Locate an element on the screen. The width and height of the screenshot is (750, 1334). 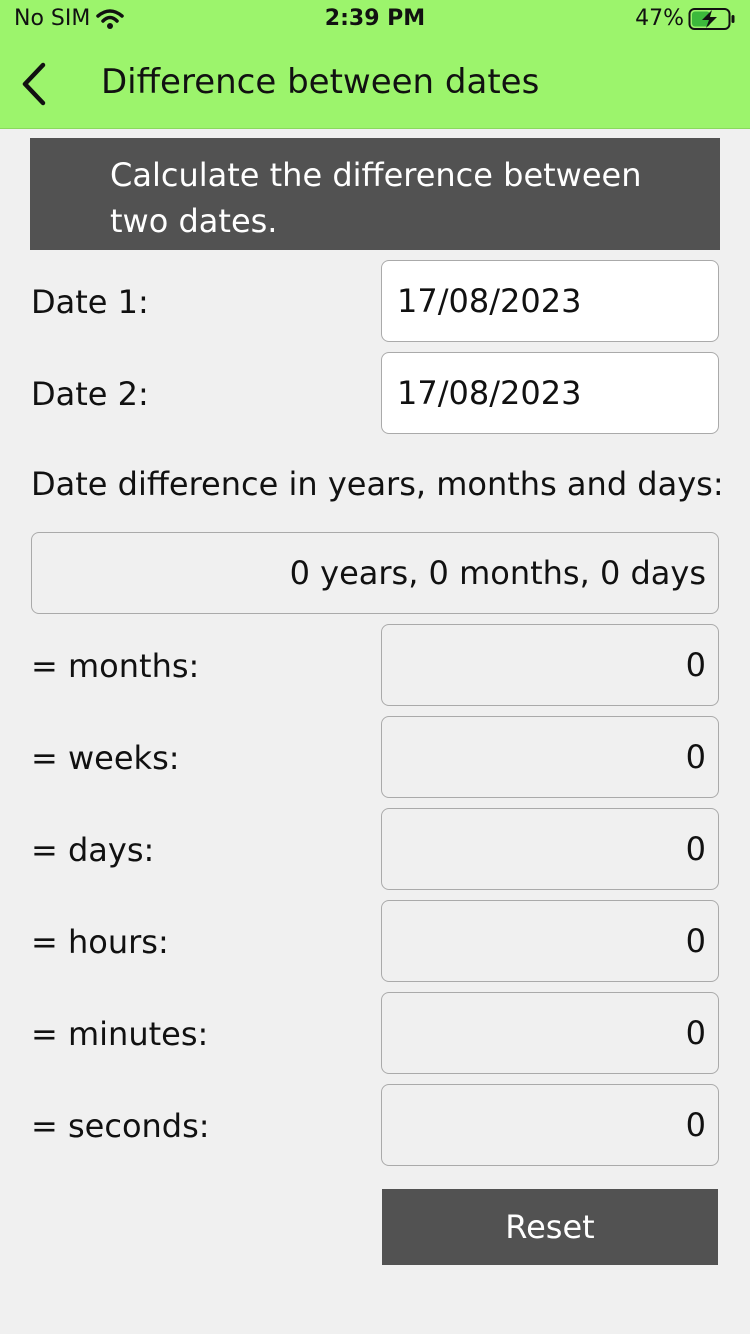
reset-button: Reset is located at coordinates (550, 1227).